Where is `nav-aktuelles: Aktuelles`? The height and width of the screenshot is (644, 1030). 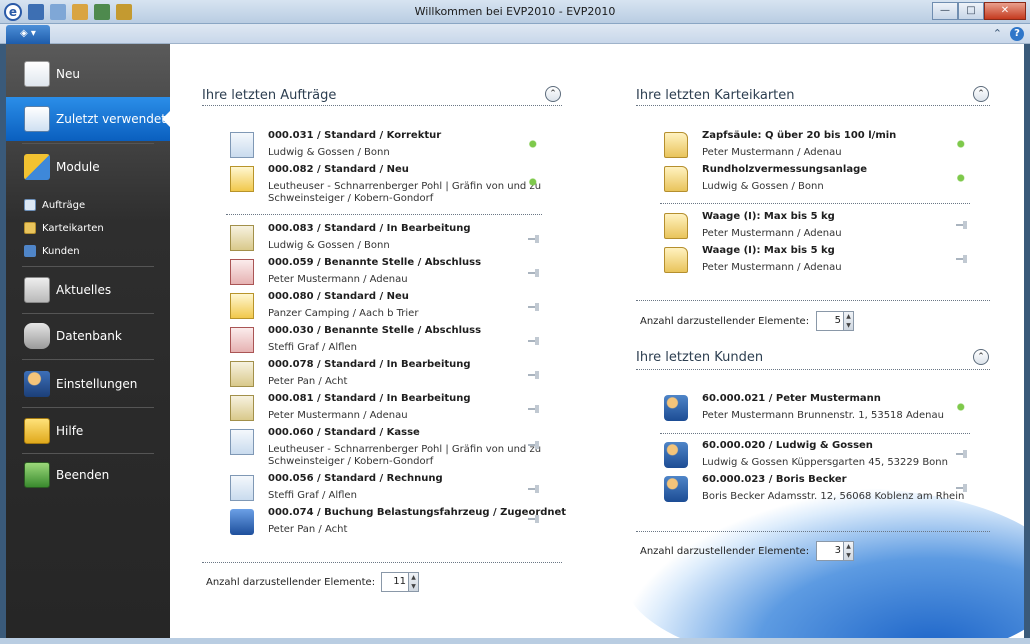
nav-aktuelles: Aktuelles is located at coordinates (88, 290).